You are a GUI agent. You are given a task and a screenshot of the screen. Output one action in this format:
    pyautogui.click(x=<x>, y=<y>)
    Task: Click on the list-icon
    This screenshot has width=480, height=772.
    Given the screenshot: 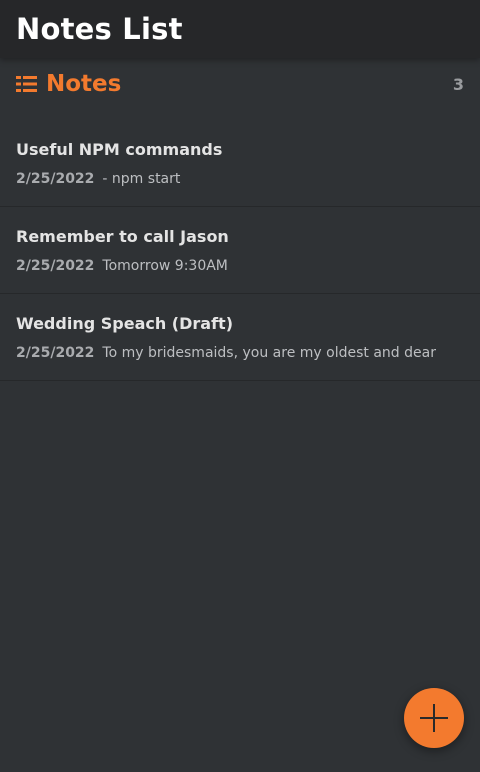 What is the action you would take?
    pyautogui.click(x=27, y=84)
    